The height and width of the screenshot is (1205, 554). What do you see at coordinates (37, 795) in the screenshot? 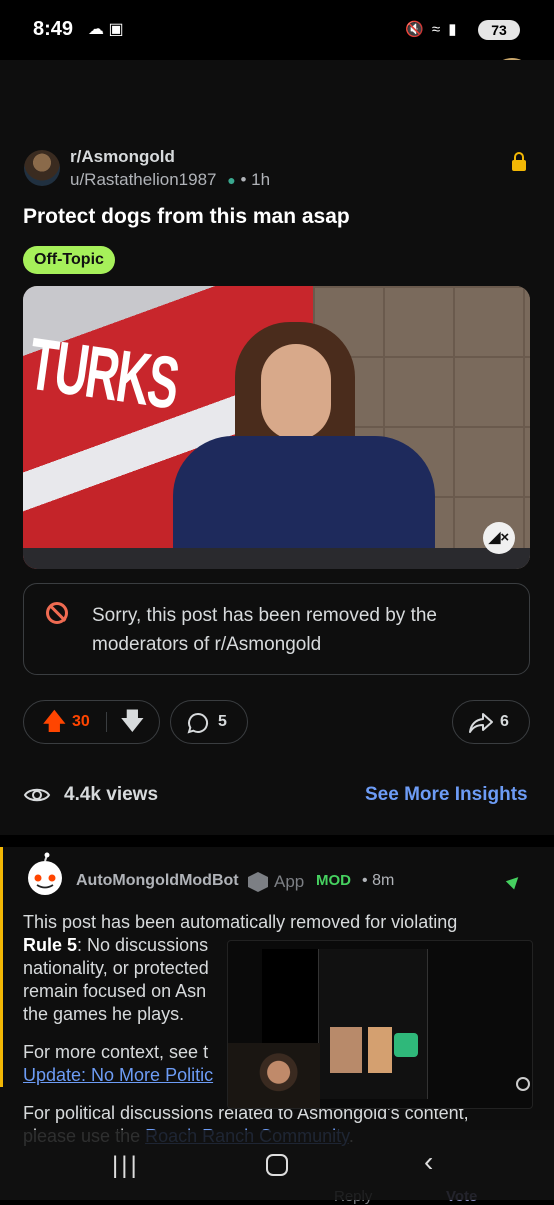
I see `eye-icon` at bounding box center [37, 795].